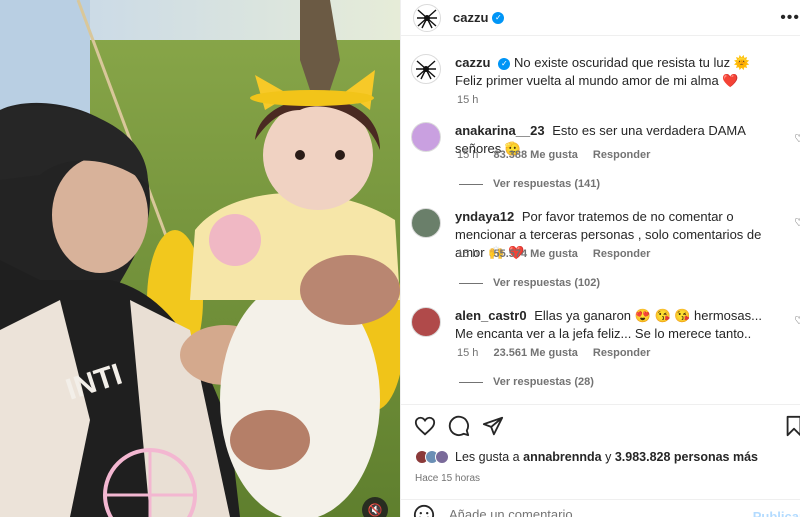  I want to click on caption-username: cazzu, so click(472, 62).